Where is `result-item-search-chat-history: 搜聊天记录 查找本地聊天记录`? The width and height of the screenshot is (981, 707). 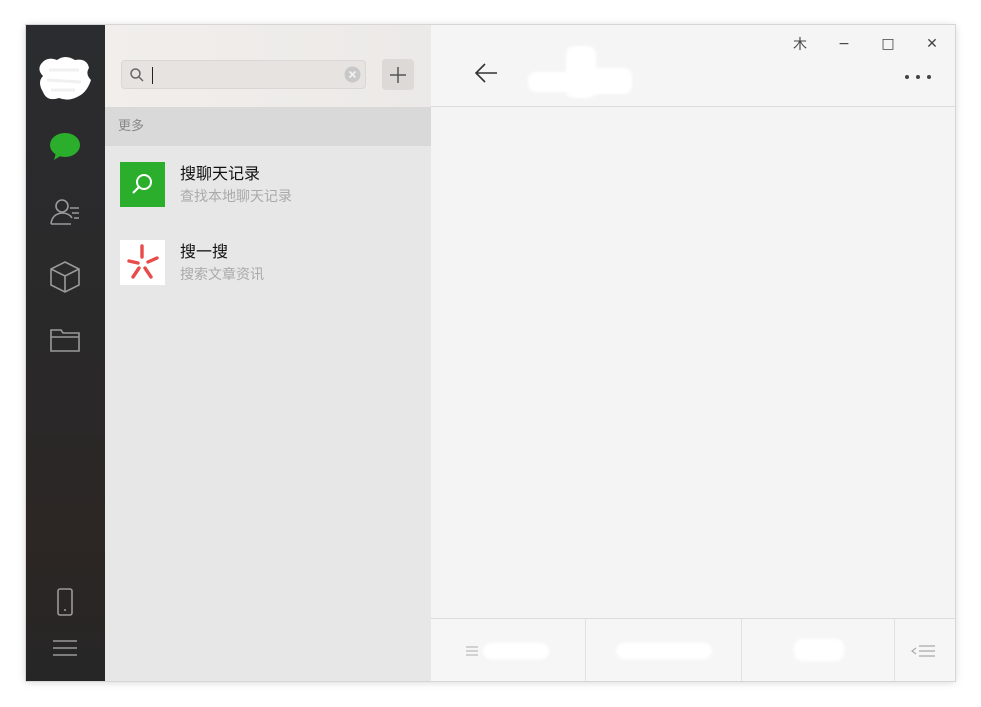
result-item-search-chat-history: 搜聊天记录 查找本地聊天记录 is located at coordinates (268, 185).